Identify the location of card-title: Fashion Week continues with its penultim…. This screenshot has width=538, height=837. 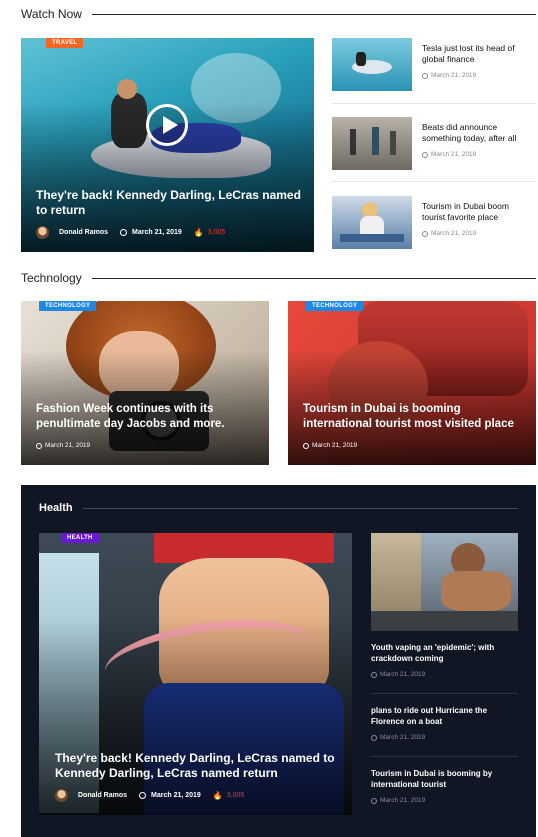
(148, 417).